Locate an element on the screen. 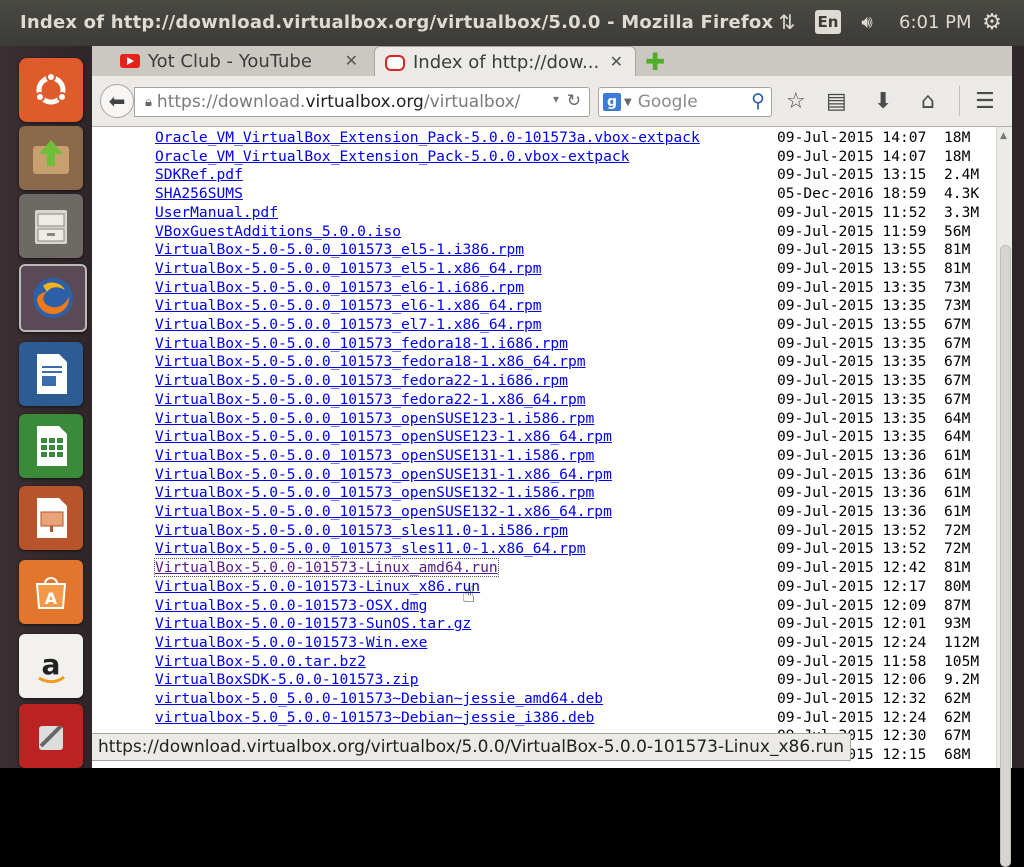 The width and height of the screenshot is (1024, 867). system-settings-icon is located at coordinates (51, 736).